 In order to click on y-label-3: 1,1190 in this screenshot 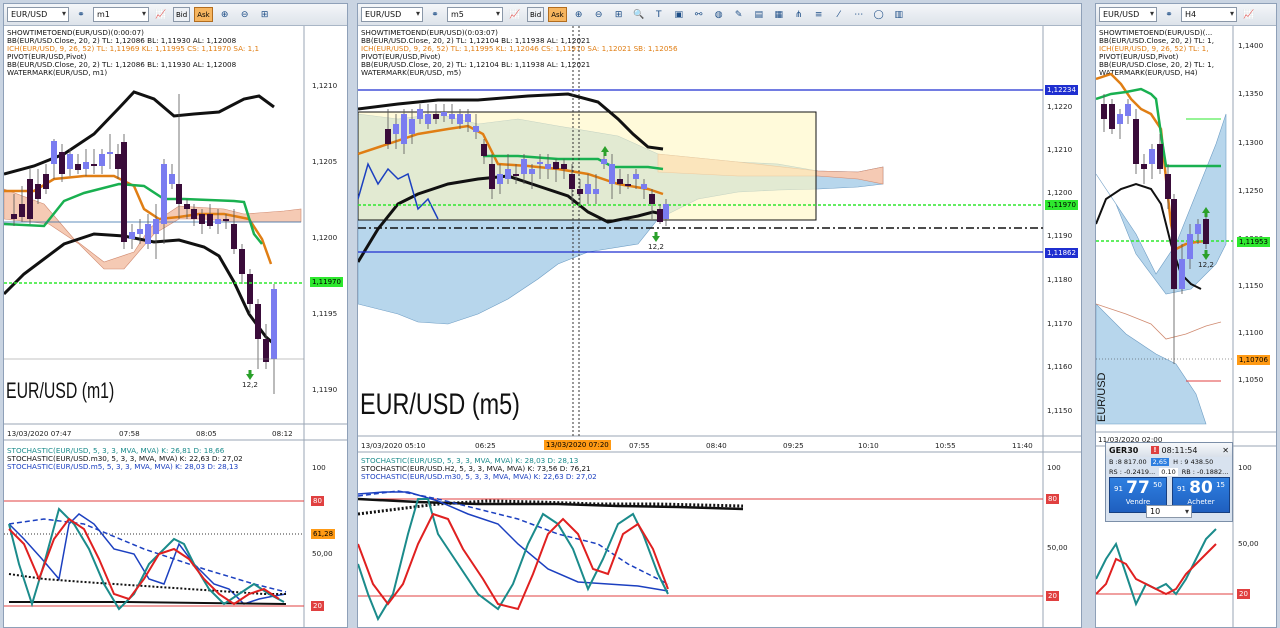, I will do `click(1060, 235)`.